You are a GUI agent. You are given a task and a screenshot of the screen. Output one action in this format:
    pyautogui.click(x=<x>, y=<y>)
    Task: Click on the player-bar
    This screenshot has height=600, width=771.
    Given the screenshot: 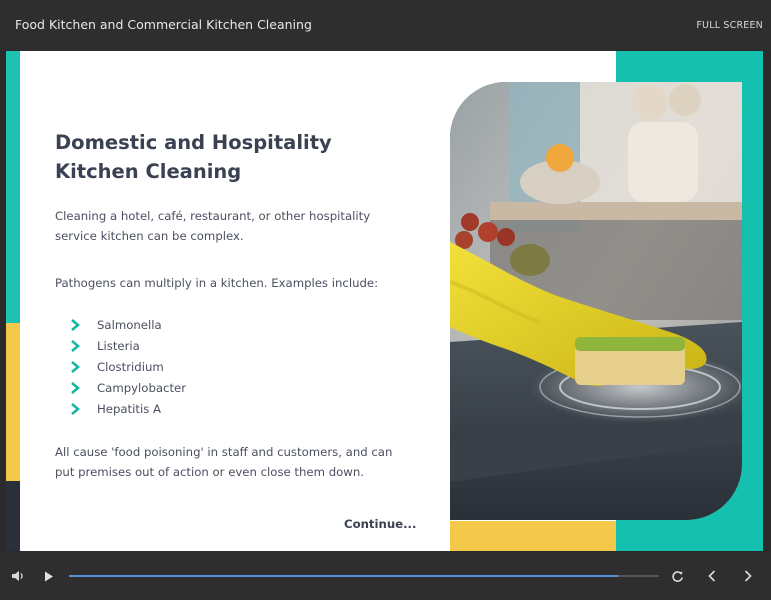 What is the action you would take?
    pyautogui.click(x=385, y=576)
    